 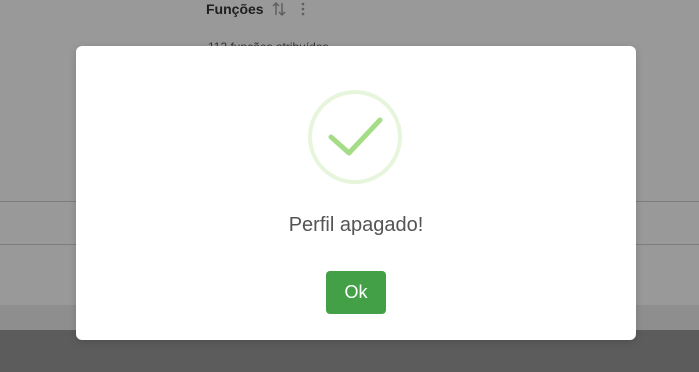 What do you see at coordinates (356, 225) in the screenshot?
I see `dialog-title: Perfil apagado!` at bounding box center [356, 225].